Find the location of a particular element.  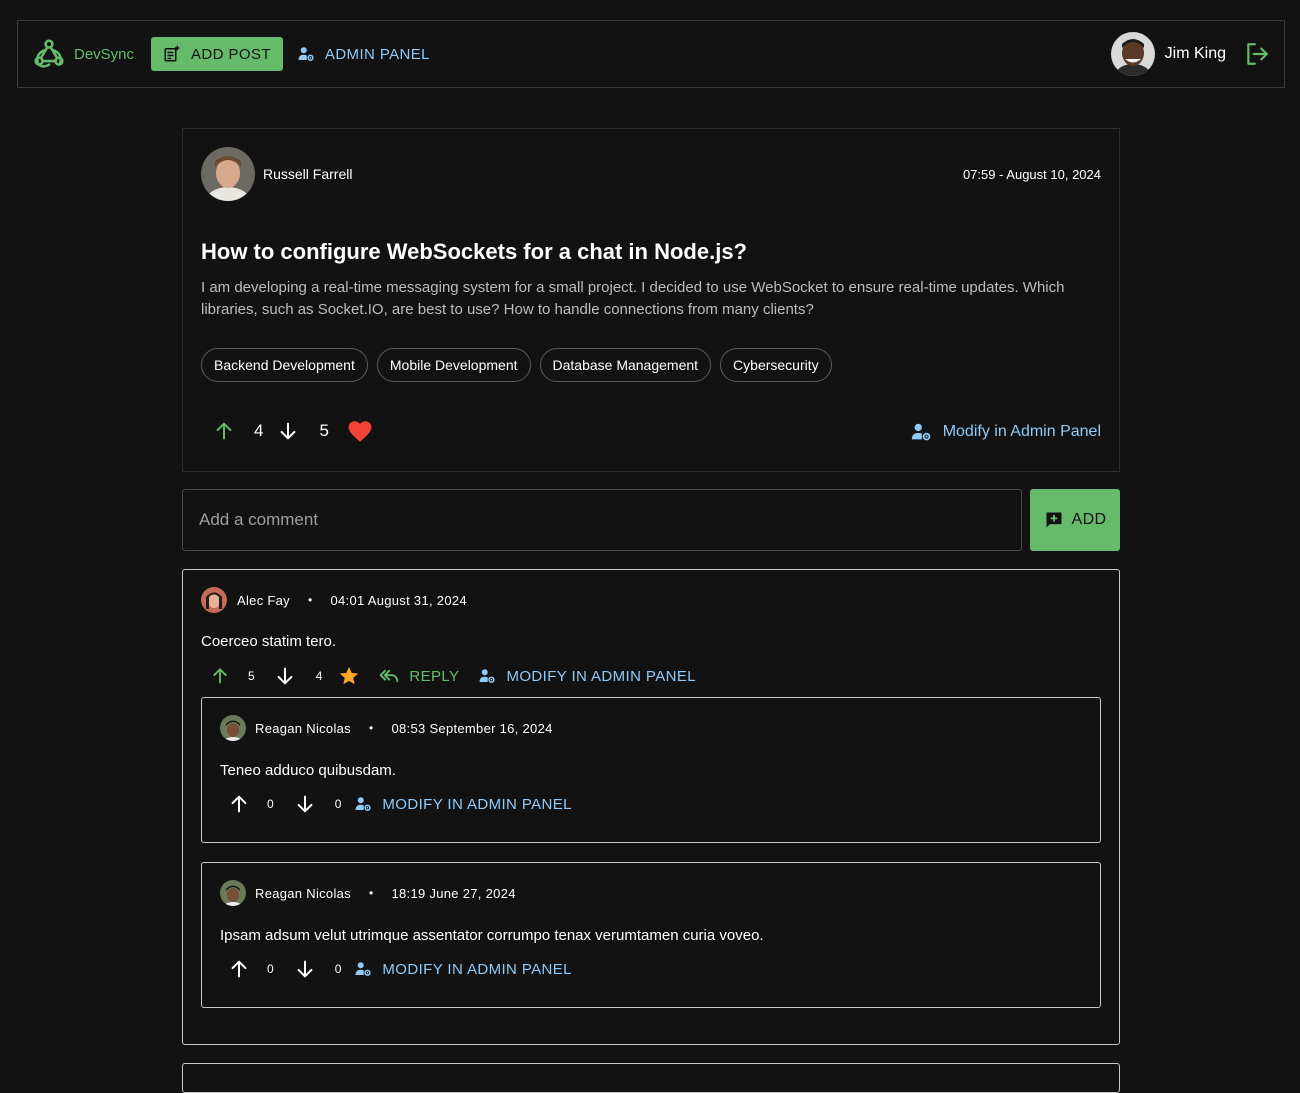

comment-text: Coerceo statim tero. is located at coordinates (269, 641).